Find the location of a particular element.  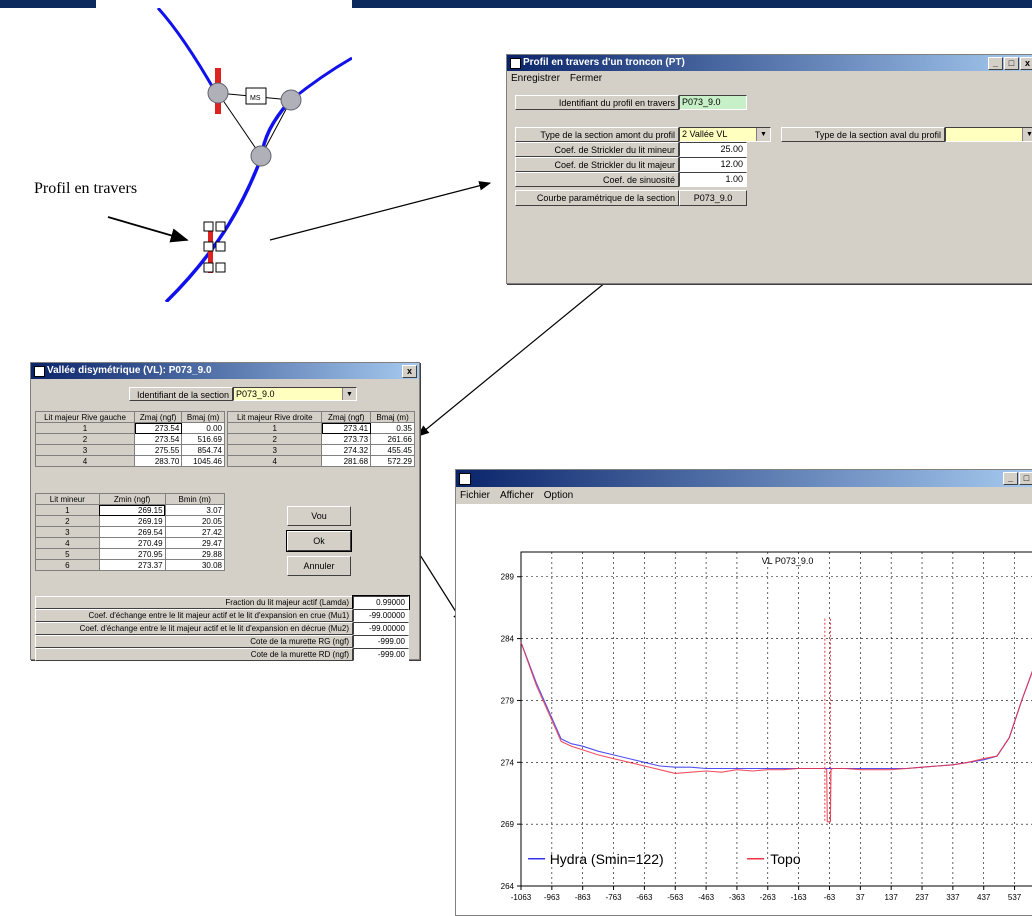

zmin-cell: 273.37 is located at coordinates (132, 565).